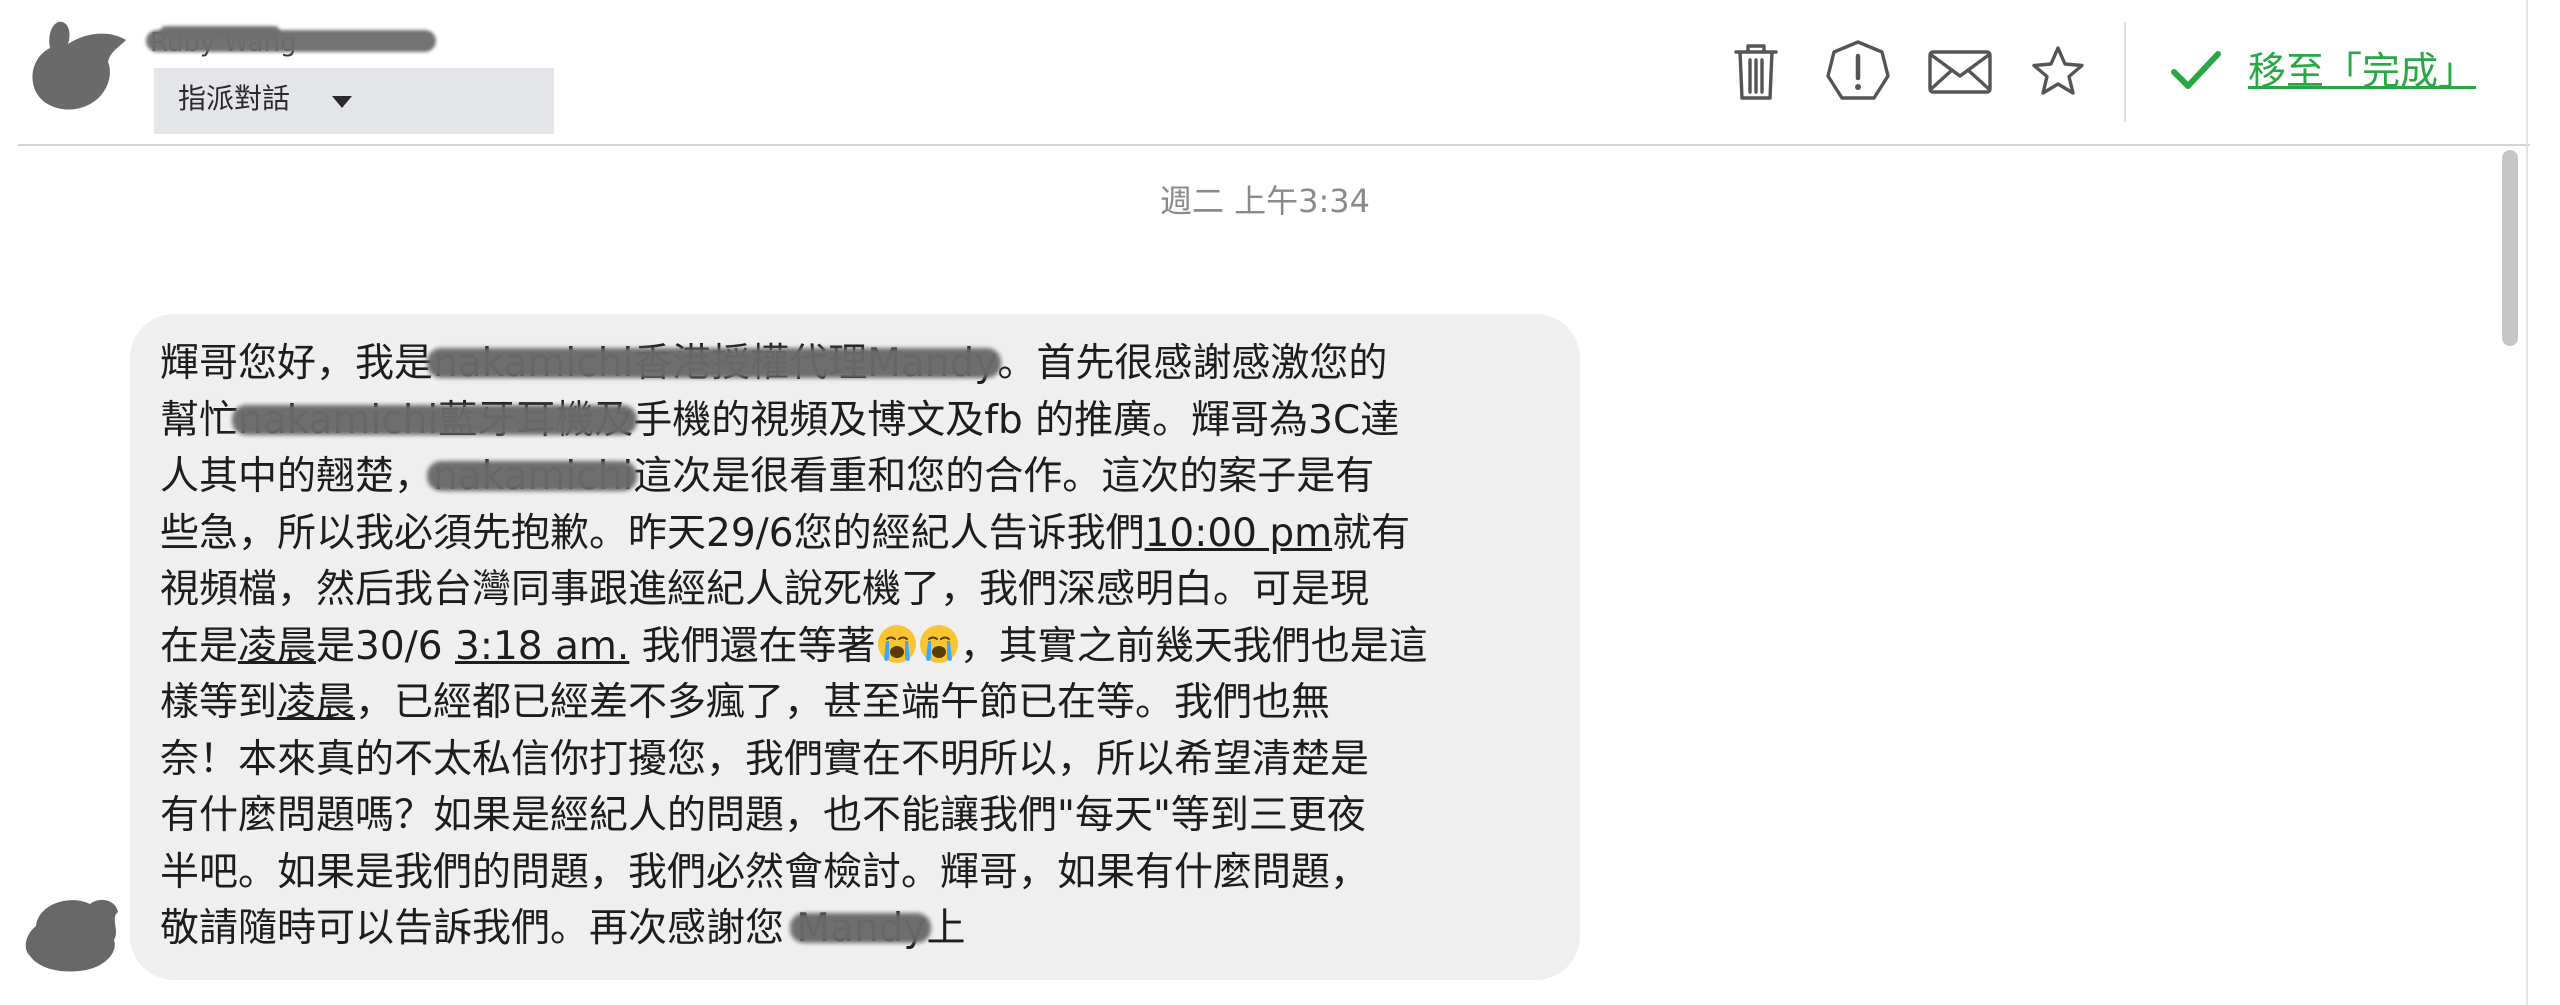  Describe the element at coordinates (1858, 72) in the screenshot. I see `exclamation-icon` at that location.